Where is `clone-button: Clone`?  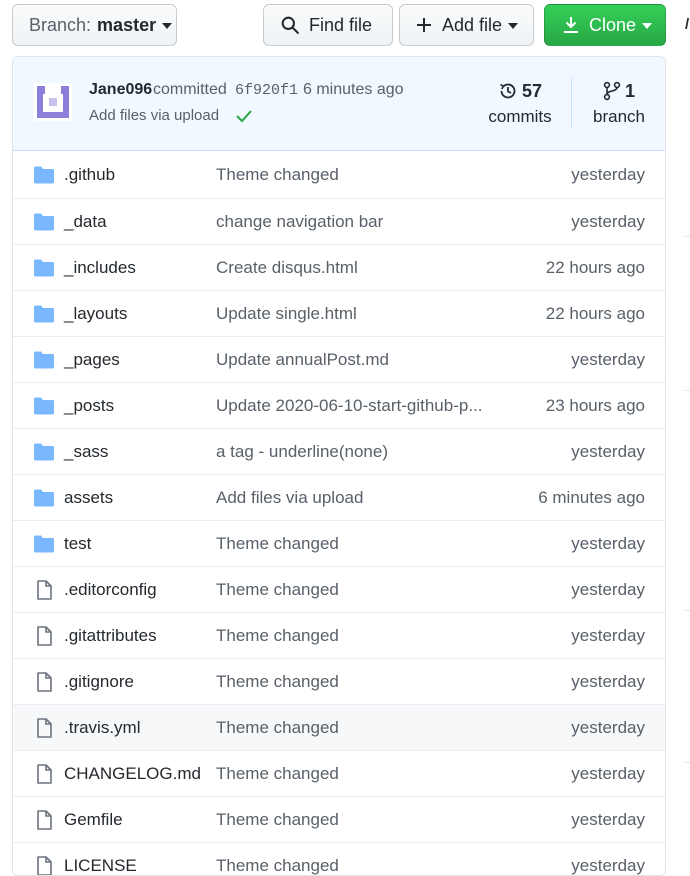 clone-button: Clone is located at coordinates (605, 25).